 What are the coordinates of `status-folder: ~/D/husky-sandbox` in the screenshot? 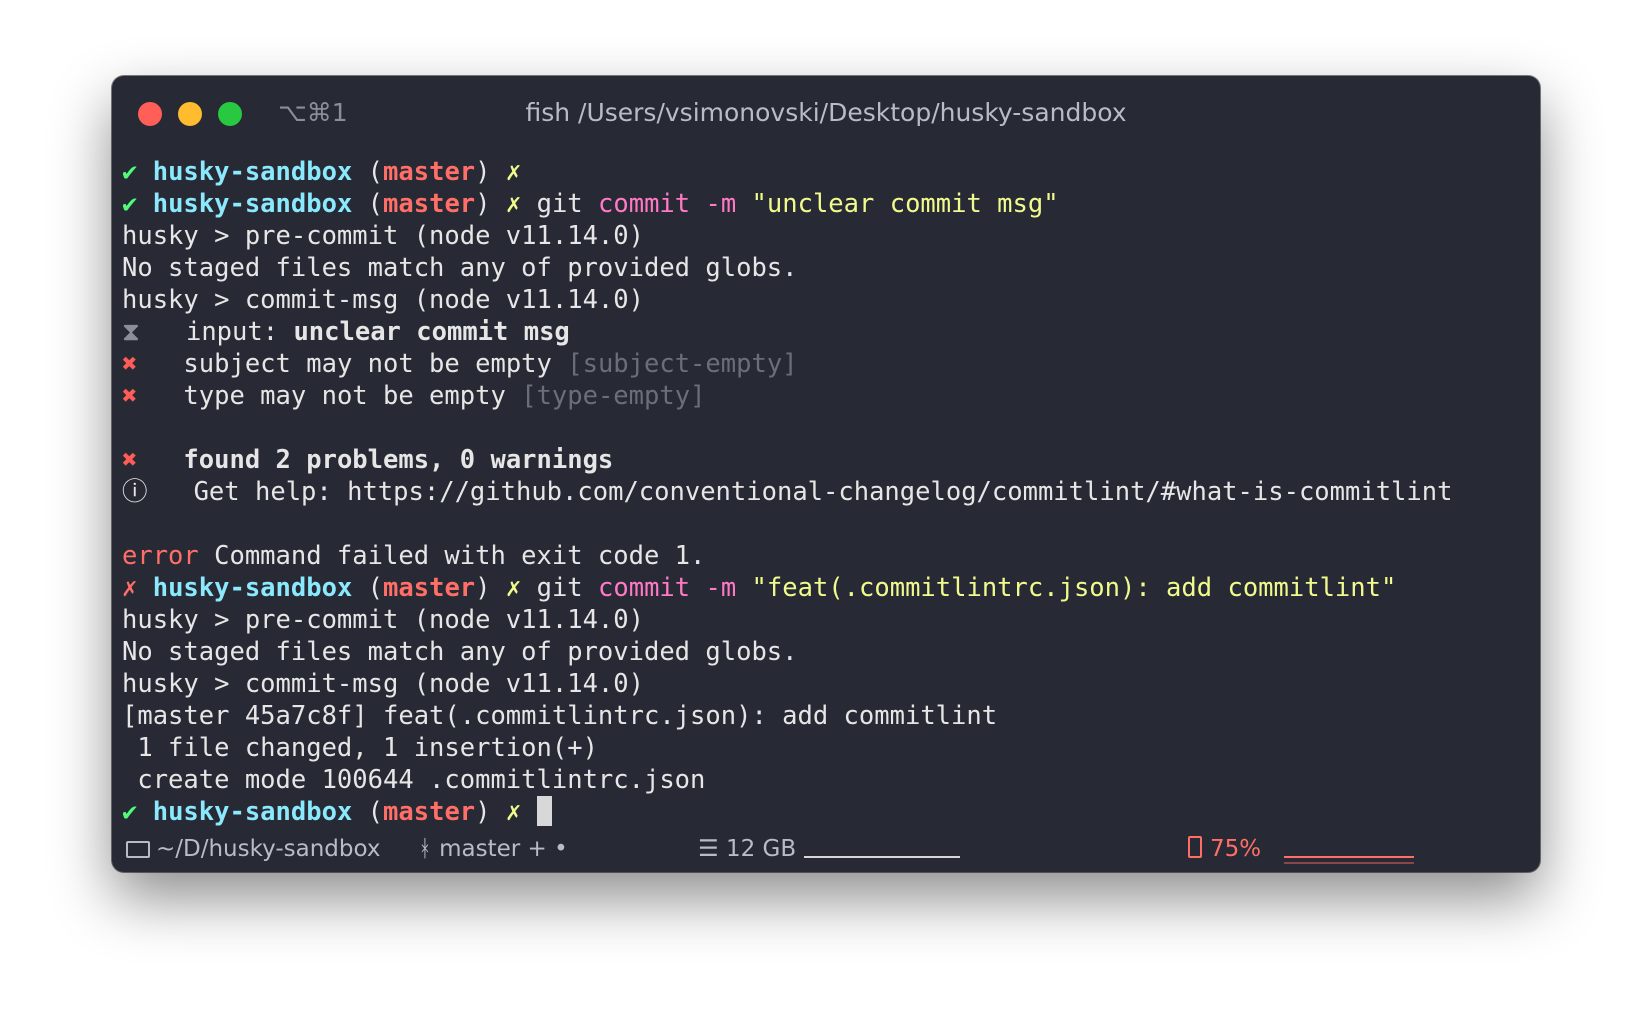 It's located at (253, 849).